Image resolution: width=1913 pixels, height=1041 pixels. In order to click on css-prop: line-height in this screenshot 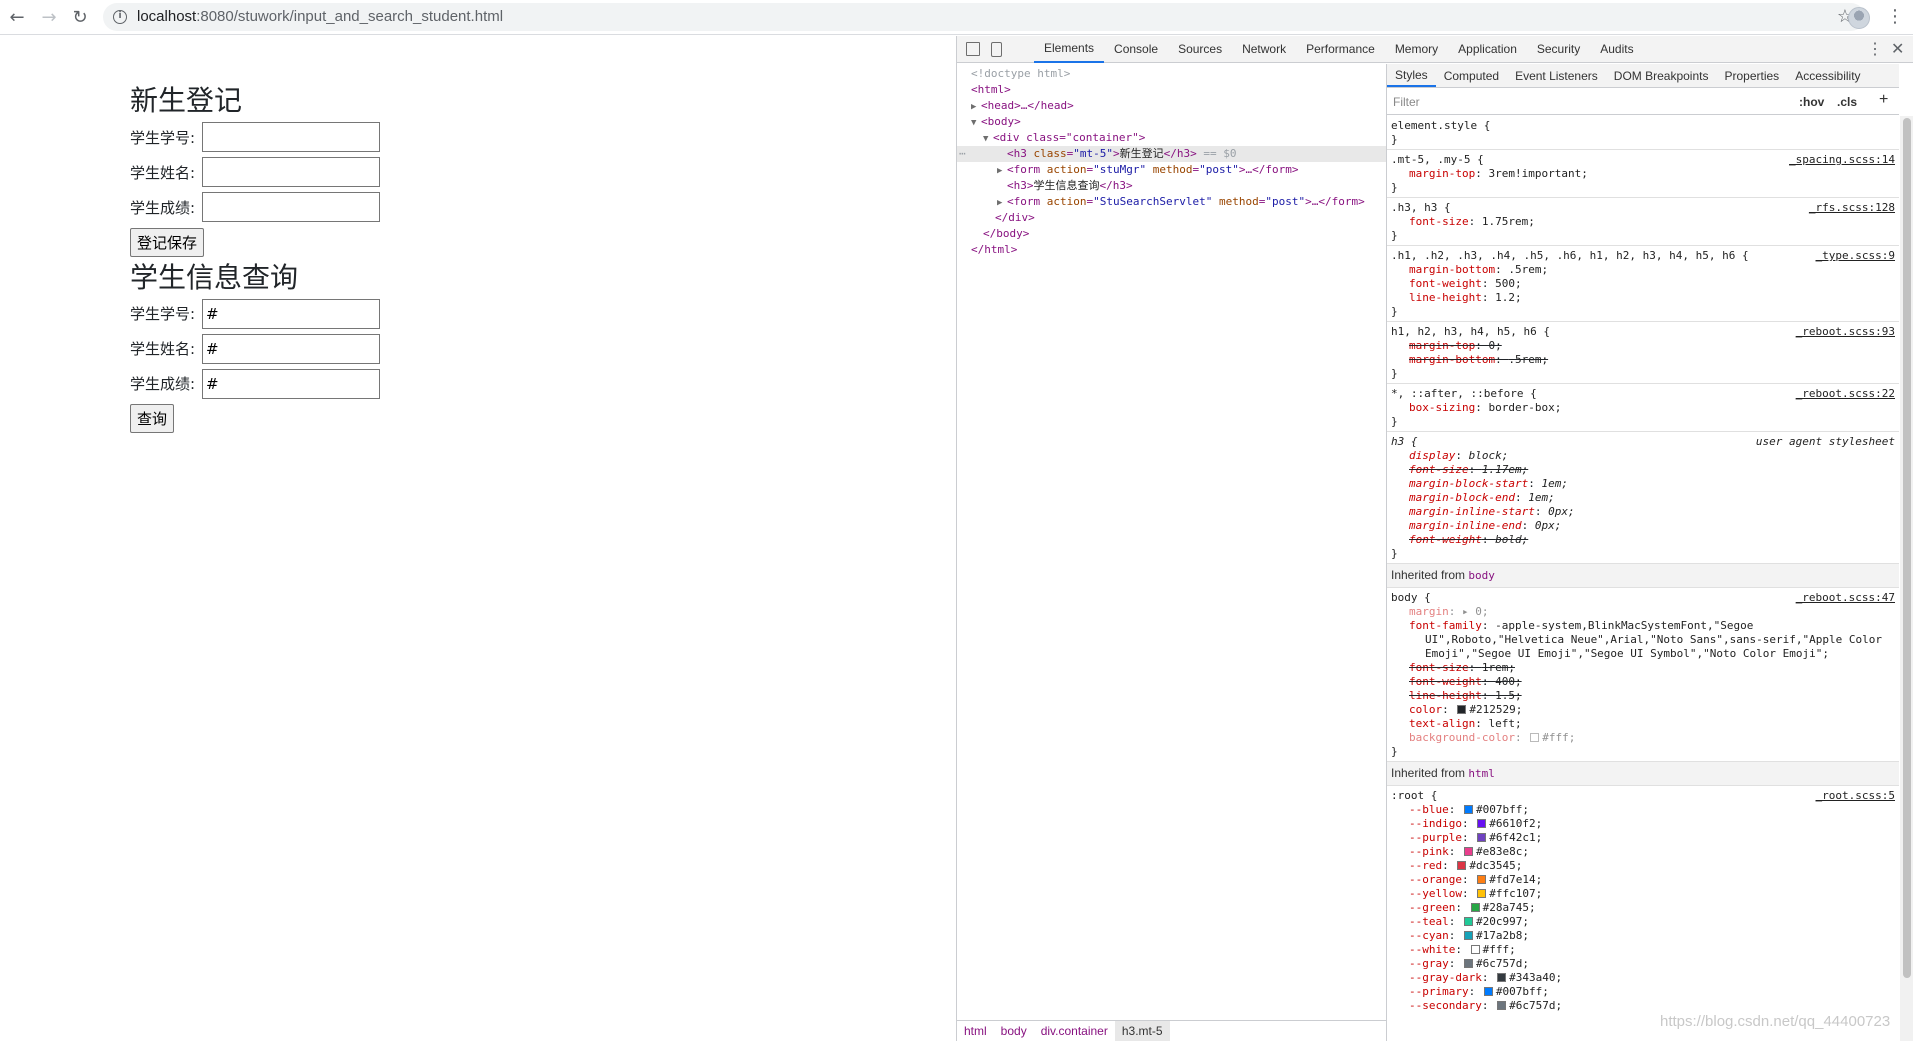, I will do `click(1445, 695)`.